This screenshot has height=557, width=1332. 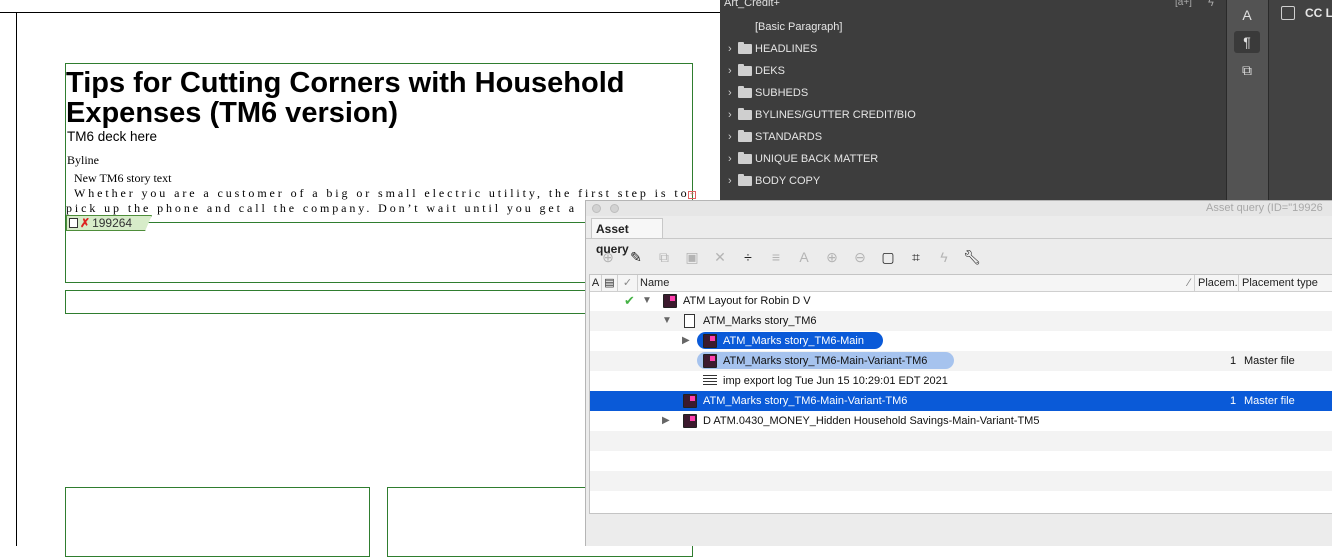 What do you see at coordinates (789, 137) in the screenshot?
I see `style-group-label: STANDARDS` at bounding box center [789, 137].